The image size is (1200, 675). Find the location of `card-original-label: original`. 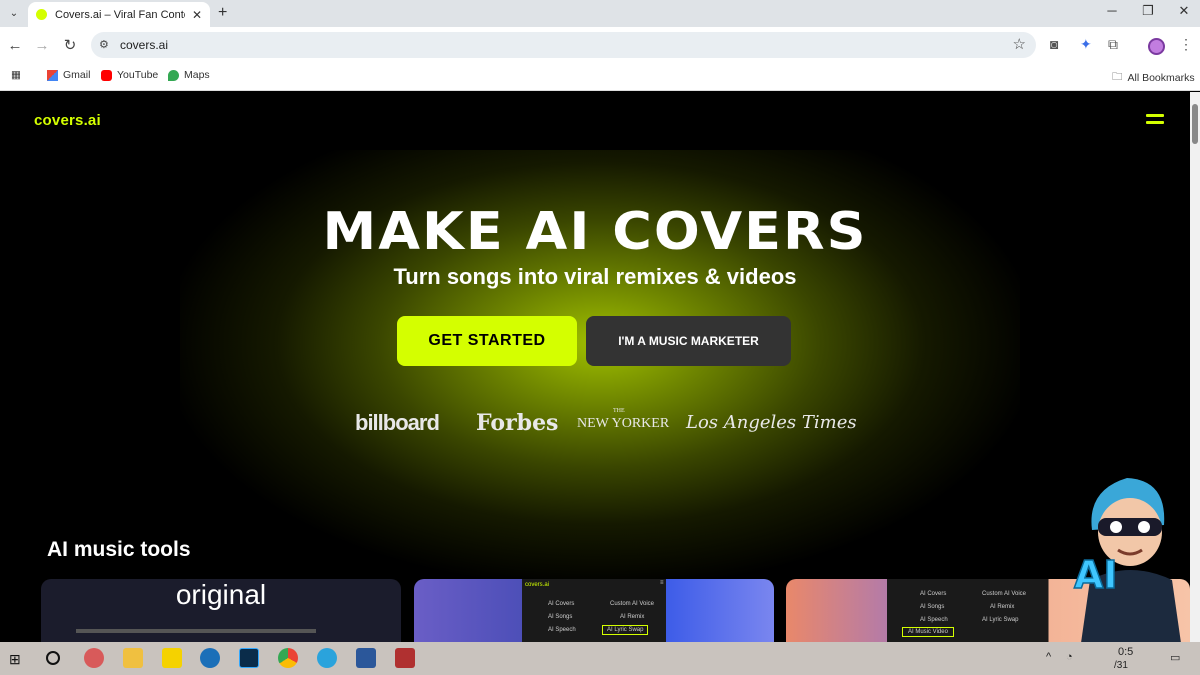

card-original-label: original is located at coordinates (221, 594).